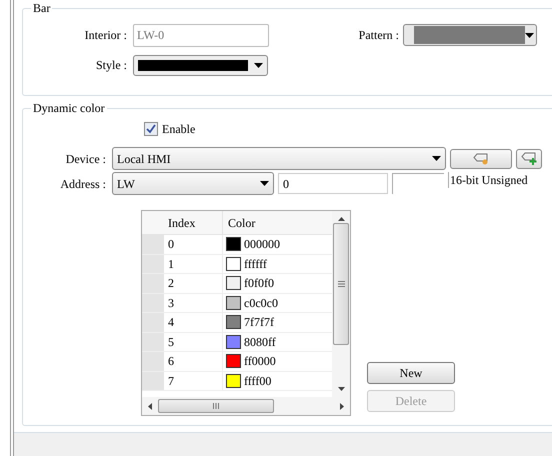 Image resolution: width=552 pixels, height=456 pixels. Describe the element at coordinates (470, 35) in the screenshot. I see `pattern-dropdown` at that location.